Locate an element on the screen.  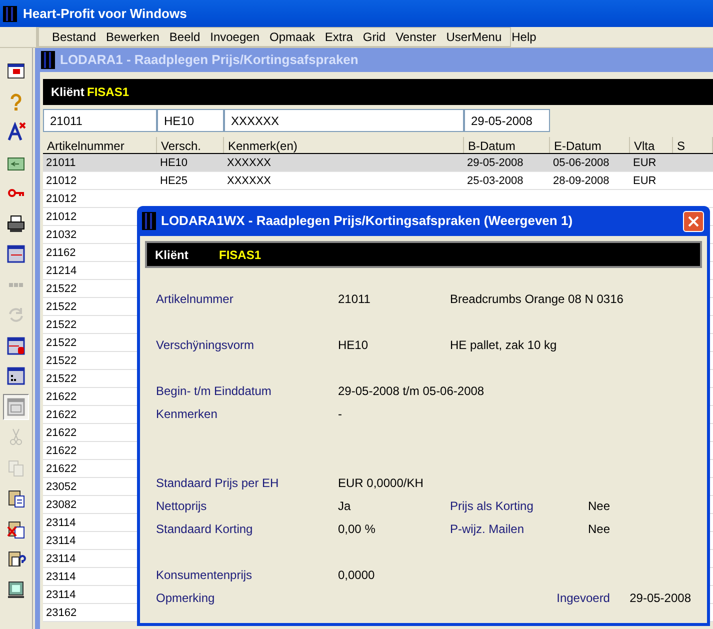
field-value: EUR 0,0000/KH is located at coordinates (381, 483).